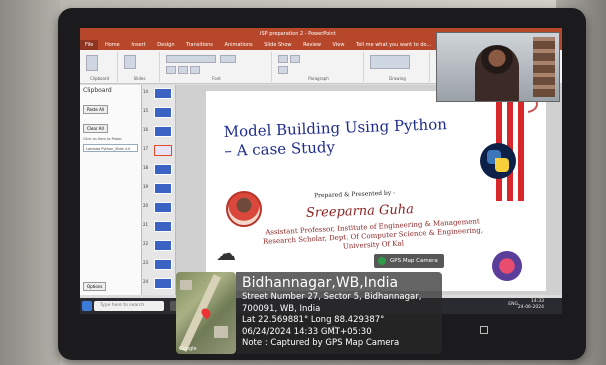 This screenshot has width=606, height=365. What do you see at coordinates (397, 78) in the screenshot?
I see `group-label: Drawing` at bounding box center [397, 78].